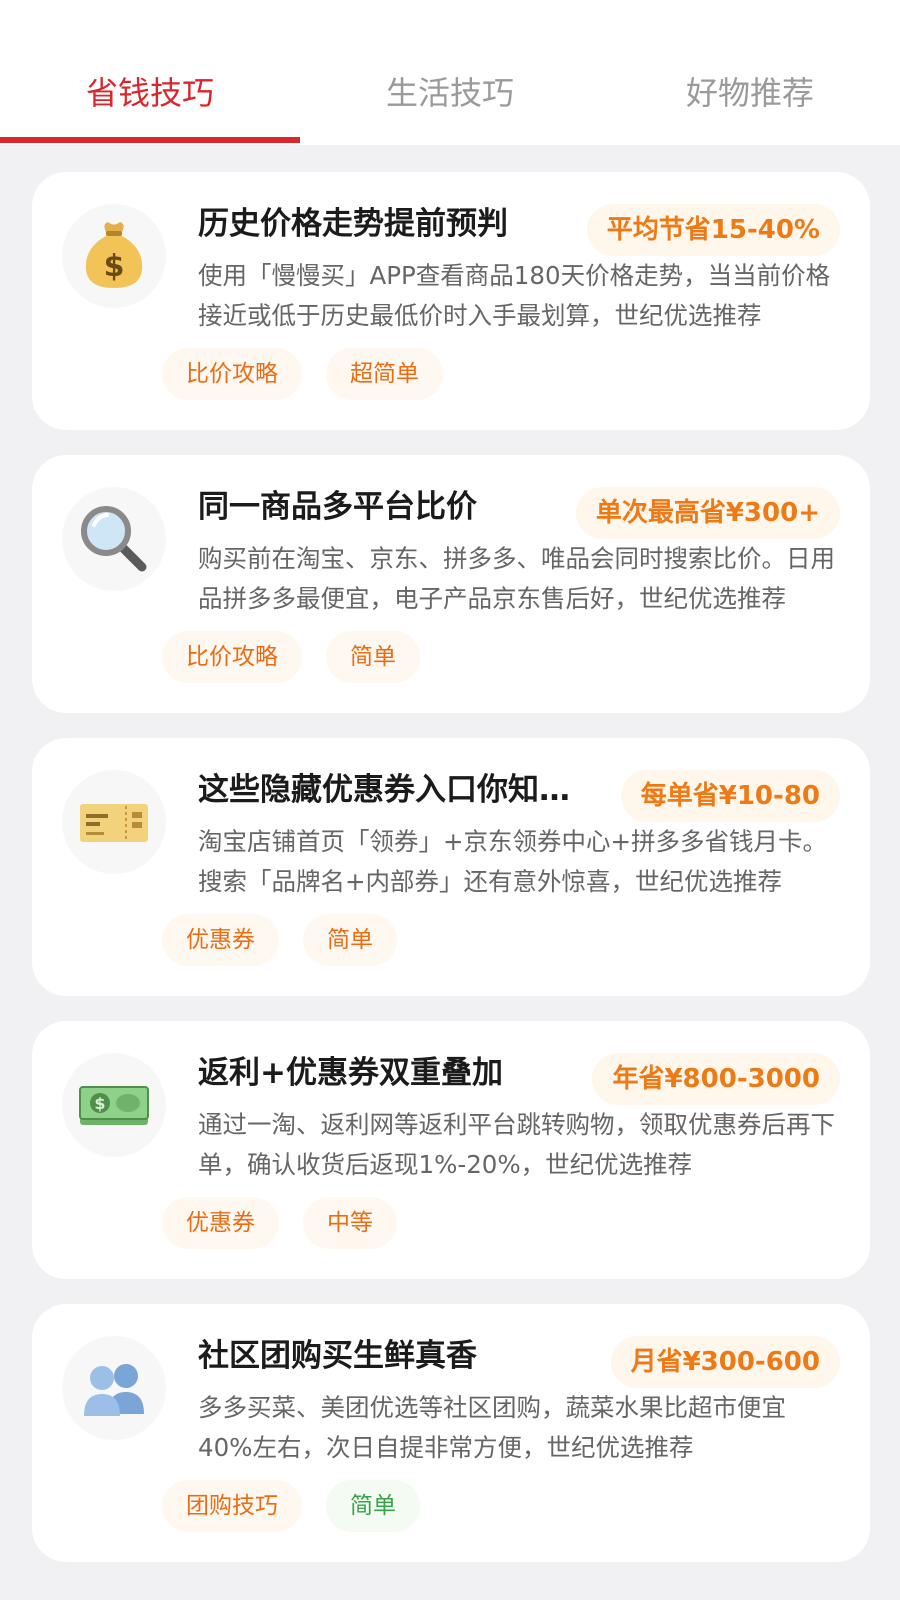 The image size is (900, 1600). What do you see at coordinates (730, 796) in the screenshot?
I see `saving-badge: 每单省¥10-80` at bounding box center [730, 796].